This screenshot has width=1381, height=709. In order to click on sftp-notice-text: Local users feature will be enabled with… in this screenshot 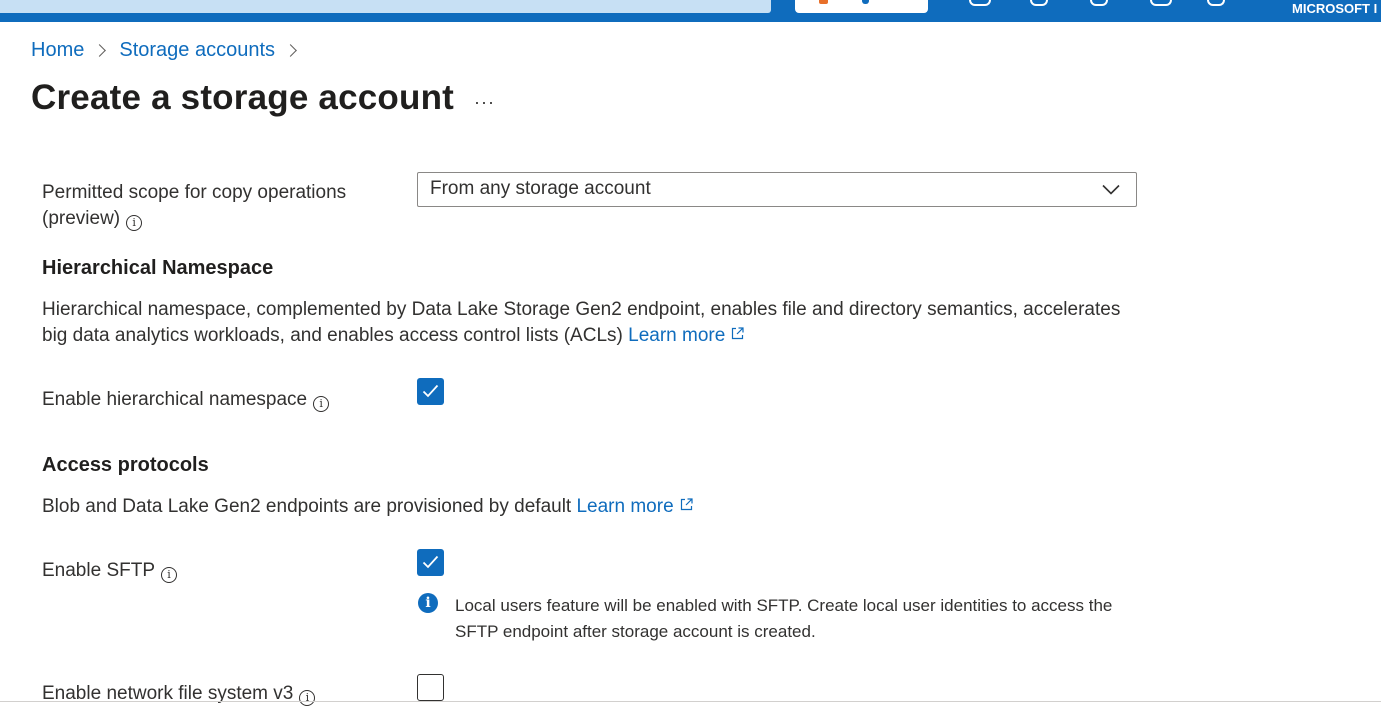, I will do `click(784, 618)`.